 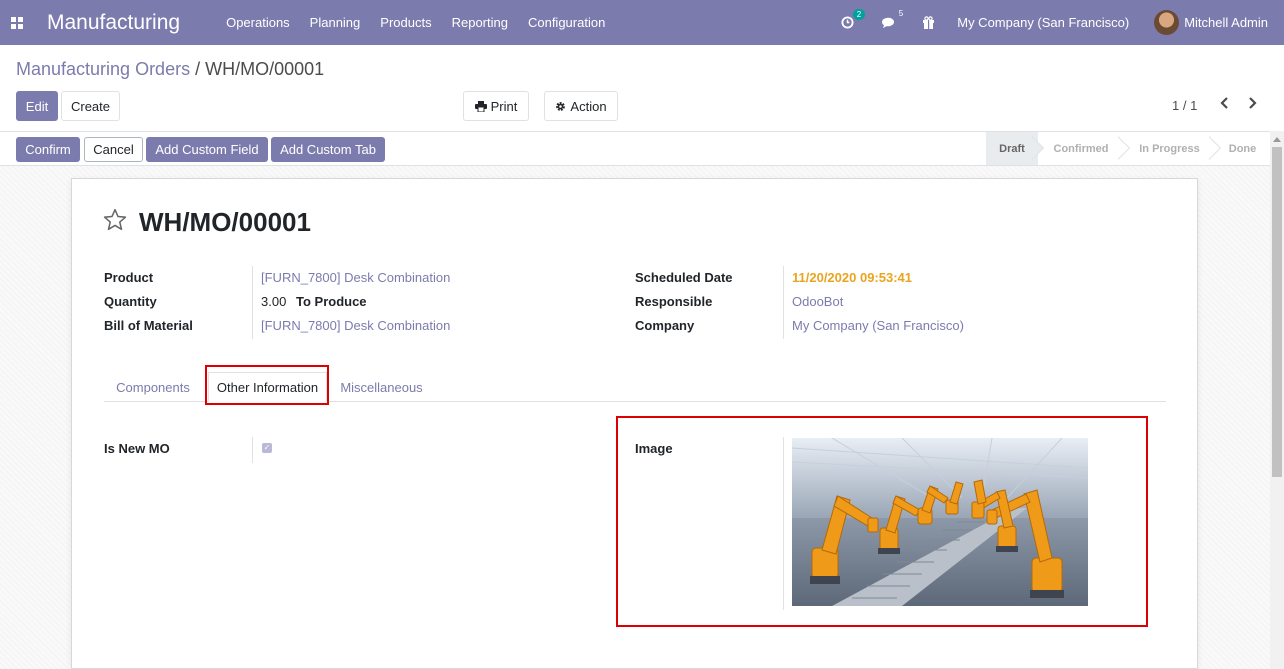 I want to click on image-label: Image, so click(x=654, y=448).